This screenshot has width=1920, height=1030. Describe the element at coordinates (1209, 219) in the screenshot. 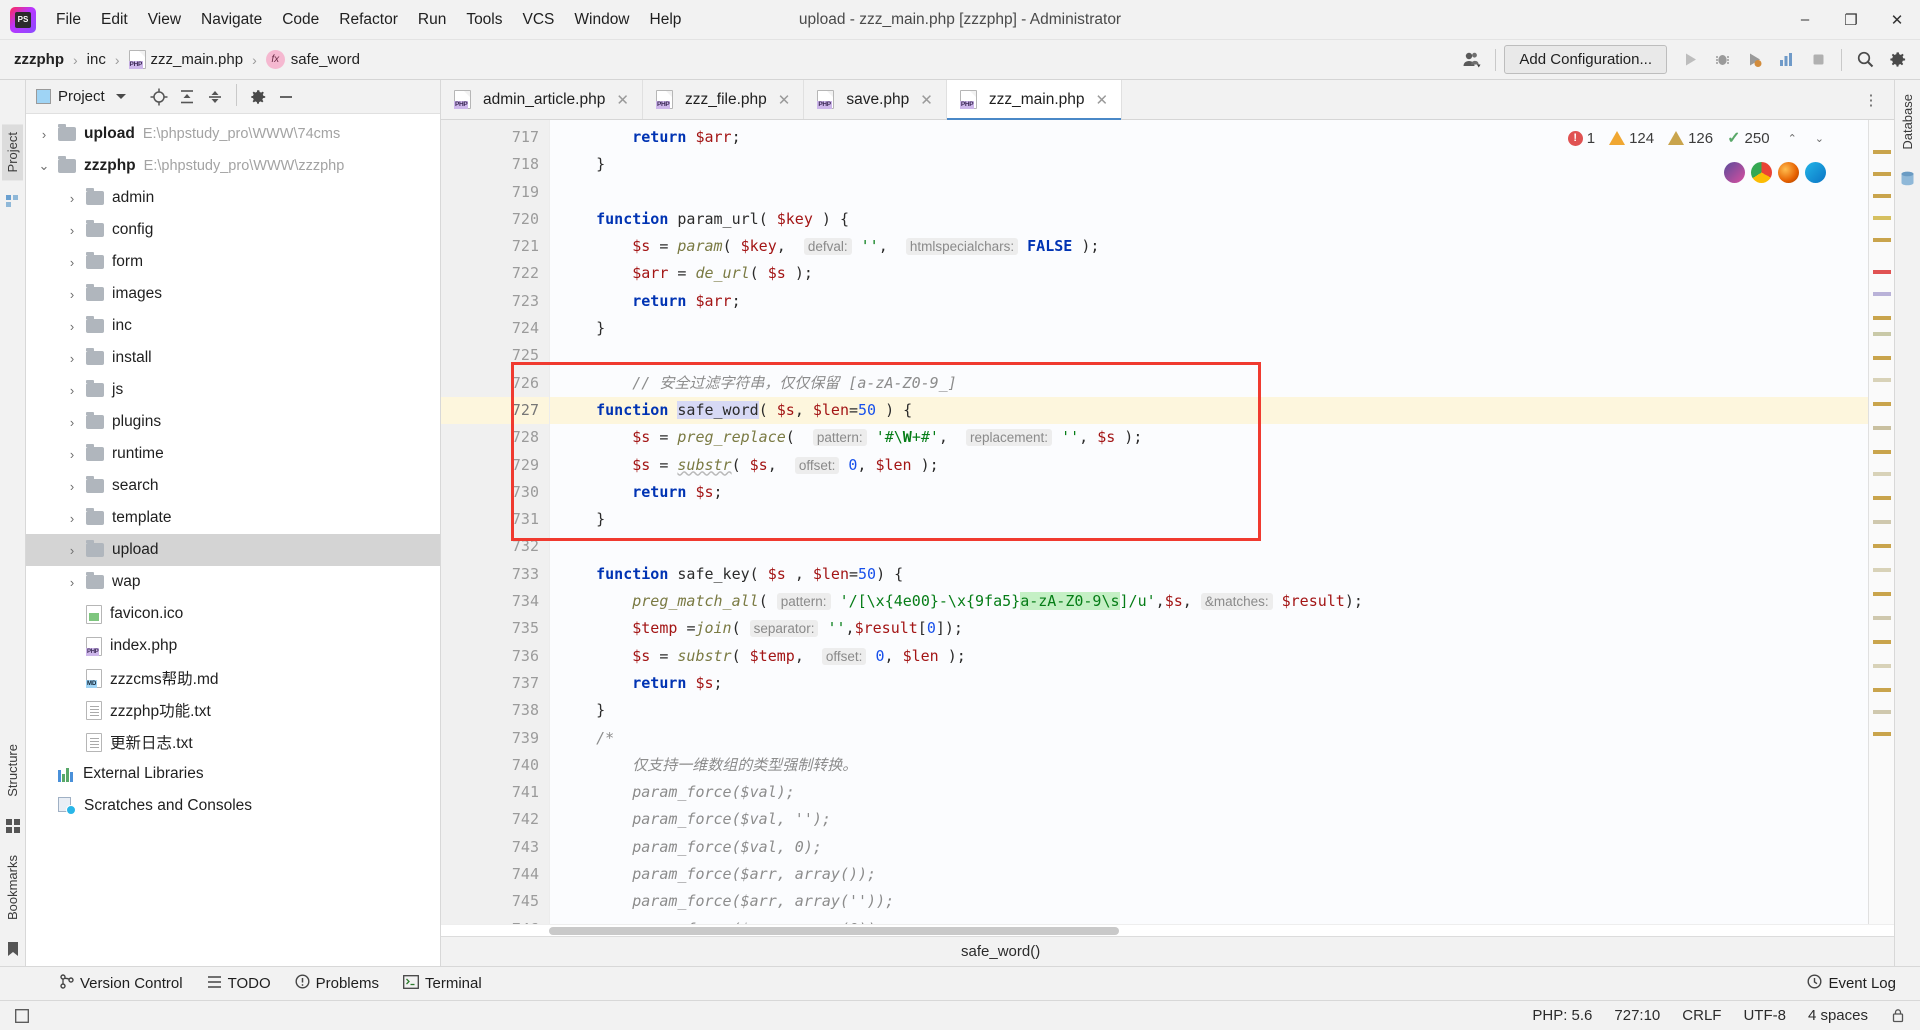

I see `code-line: function param_url( $key ) {` at that location.